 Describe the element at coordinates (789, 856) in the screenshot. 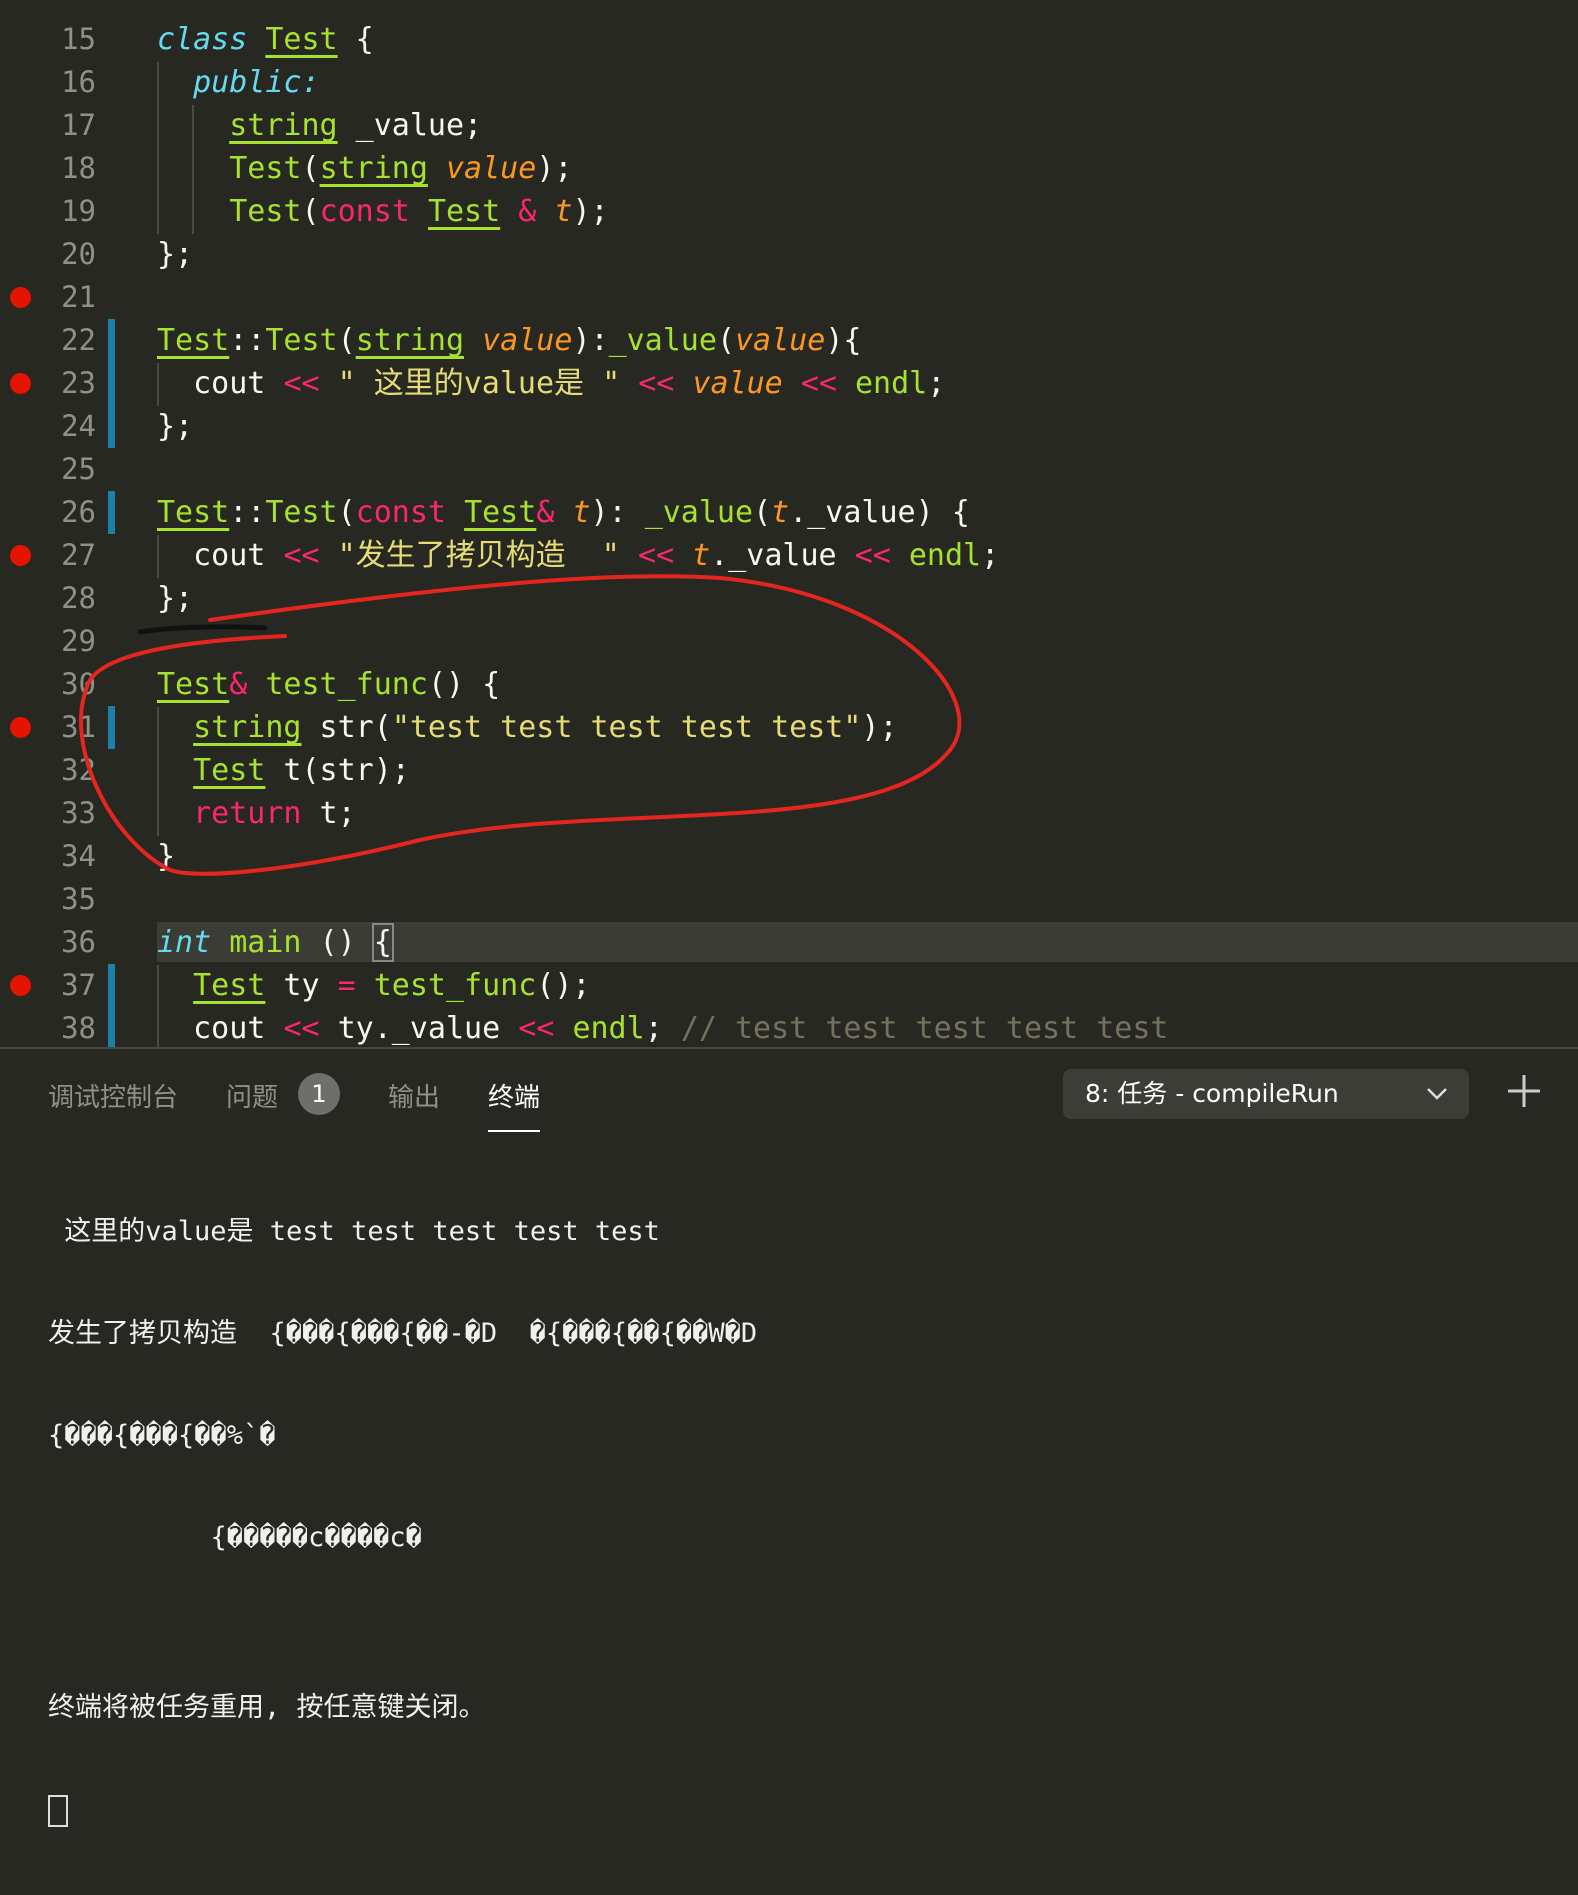

I see `code-line-34: 34}` at that location.